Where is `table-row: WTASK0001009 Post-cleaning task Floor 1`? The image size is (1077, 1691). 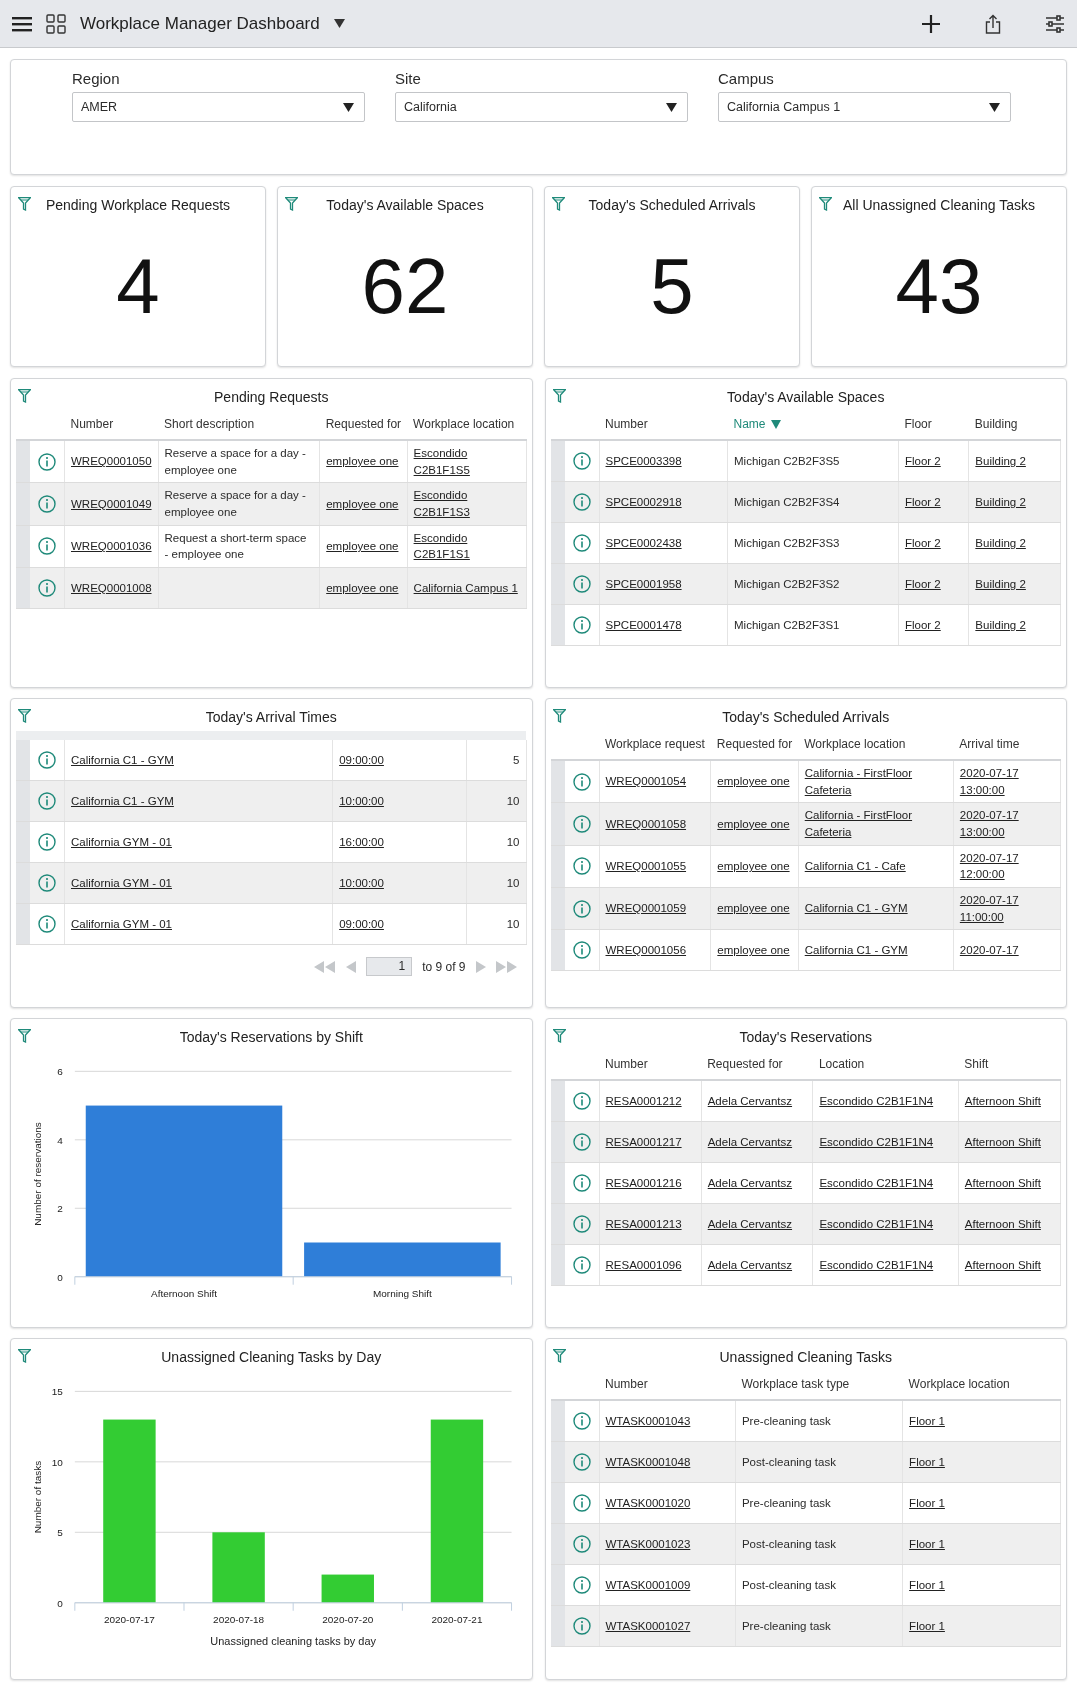
table-row: WTASK0001009 Post-cleaning task Floor 1 is located at coordinates (805, 1585).